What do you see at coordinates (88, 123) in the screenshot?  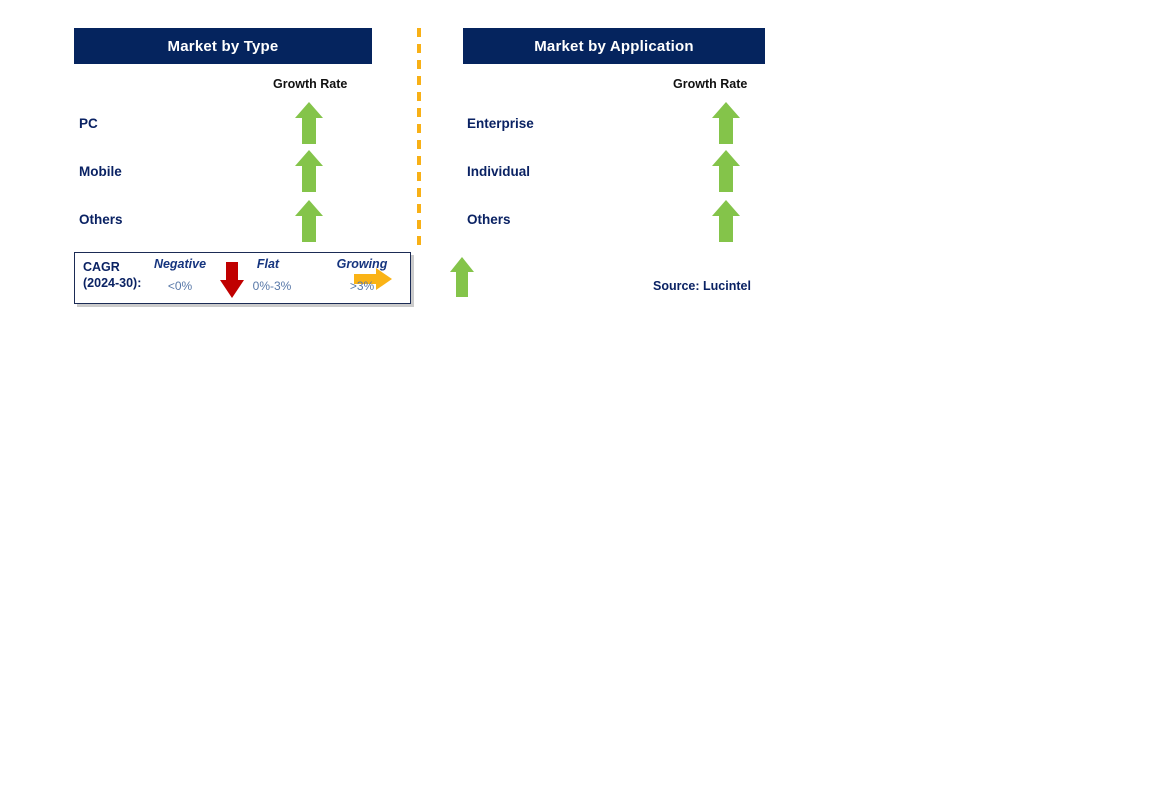 I see `segment-label-pc: PC` at bounding box center [88, 123].